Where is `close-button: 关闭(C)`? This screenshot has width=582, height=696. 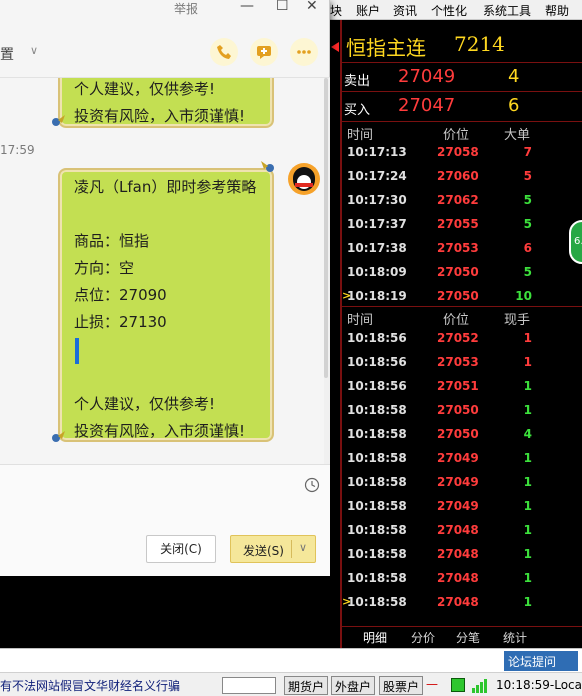
close-button: 关闭(C) is located at coordinates (181, 549).